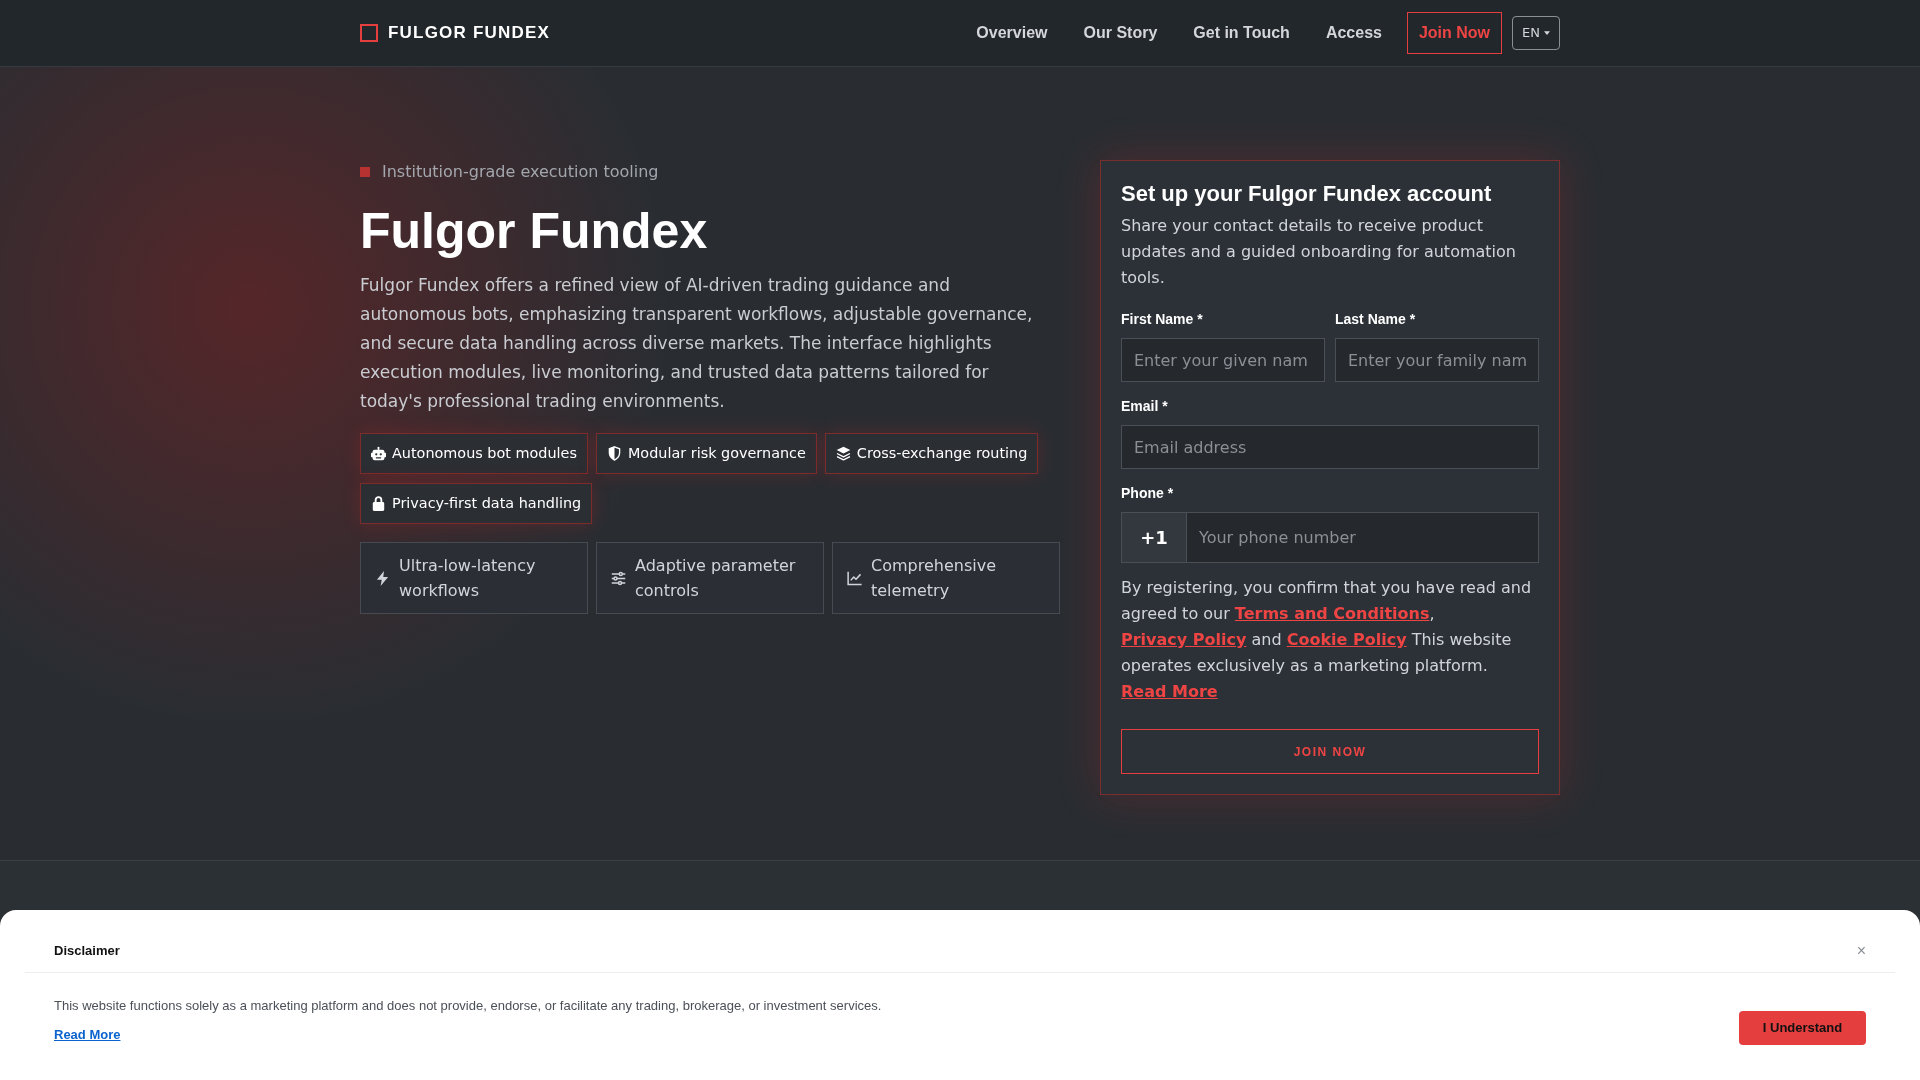 The width and height of the screenshot is (1920, 1080). Describe the element at coordinates (1184, 639) in the screenshot. I see `consent-link: Privacy Policy` at that location.